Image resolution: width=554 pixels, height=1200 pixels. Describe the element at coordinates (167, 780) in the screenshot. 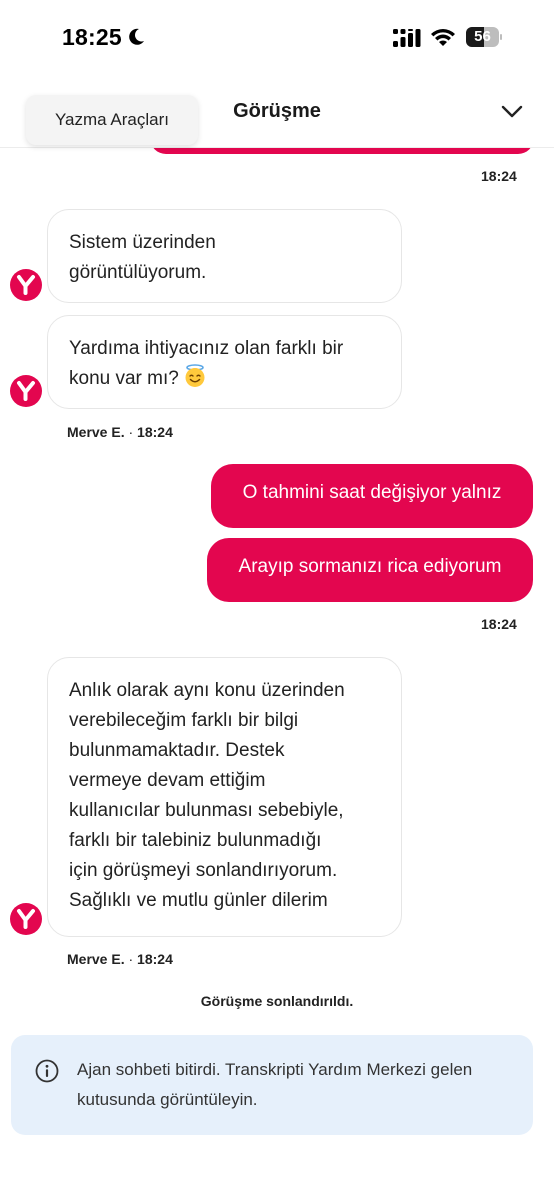

I see `message-line: vermeye devam ettiğim` at that location.